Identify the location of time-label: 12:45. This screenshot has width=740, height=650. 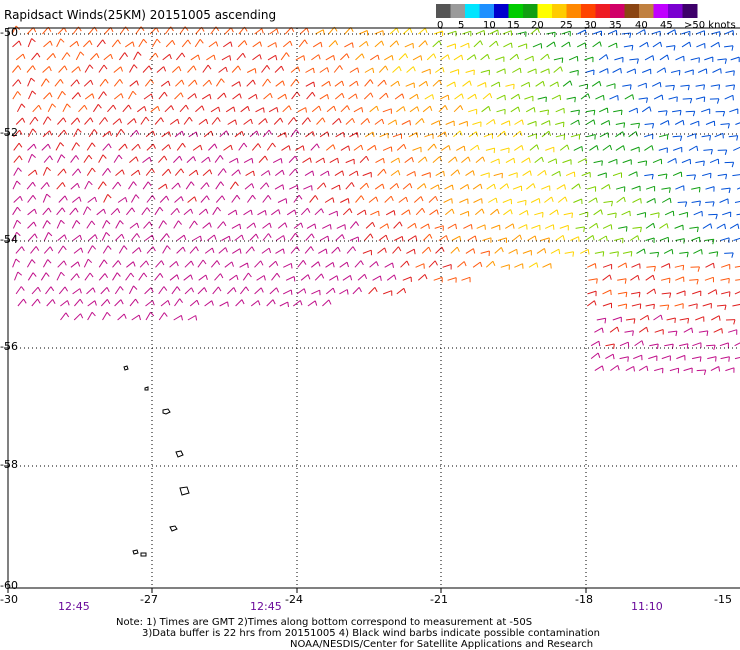
(74, 606).